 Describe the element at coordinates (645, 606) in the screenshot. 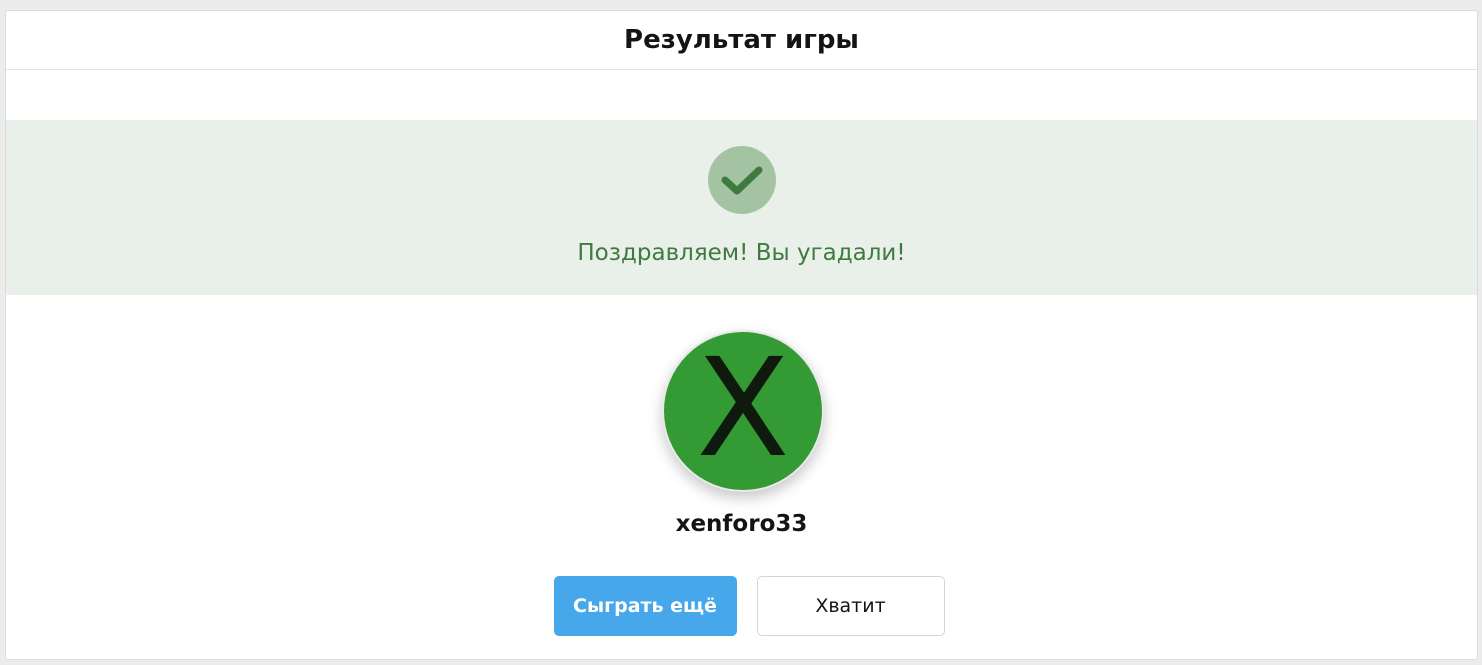

I see `play-again-button: Сыграть ещё` at that location.